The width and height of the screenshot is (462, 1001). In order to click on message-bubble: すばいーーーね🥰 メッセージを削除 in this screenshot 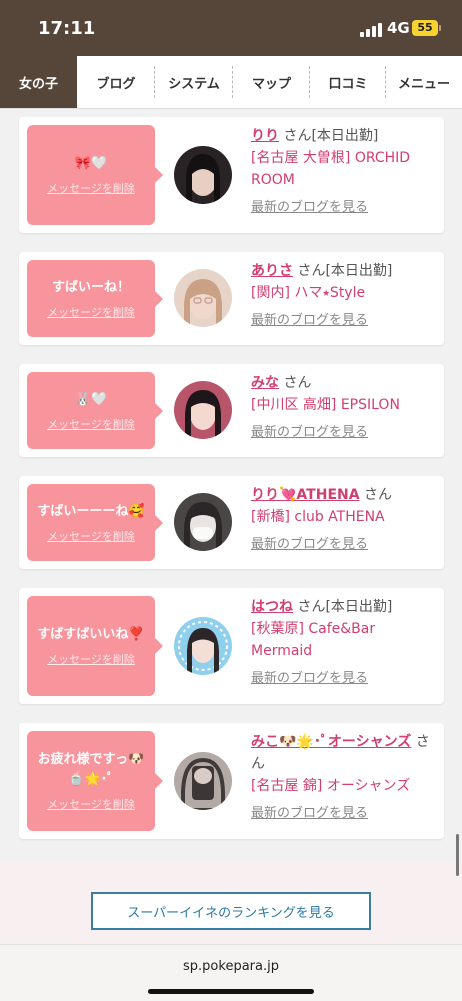, I will do `click(95, 522)`.